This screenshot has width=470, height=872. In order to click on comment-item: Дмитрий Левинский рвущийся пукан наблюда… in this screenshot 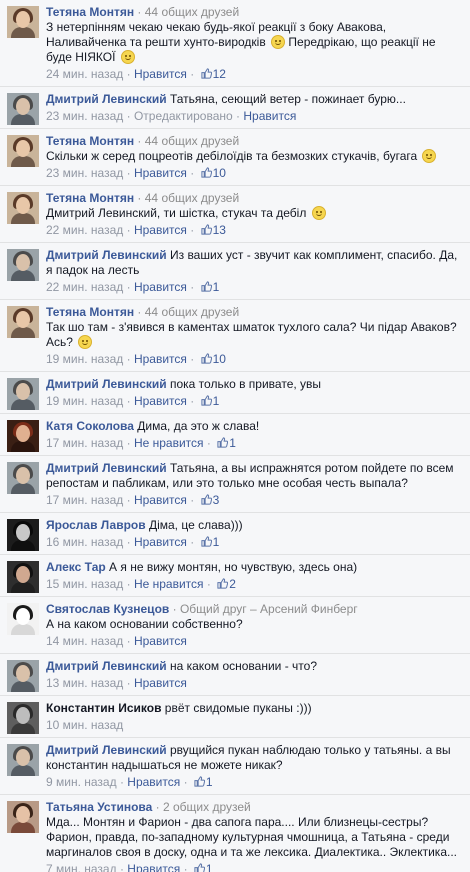, I will do `click(235, 765)`.